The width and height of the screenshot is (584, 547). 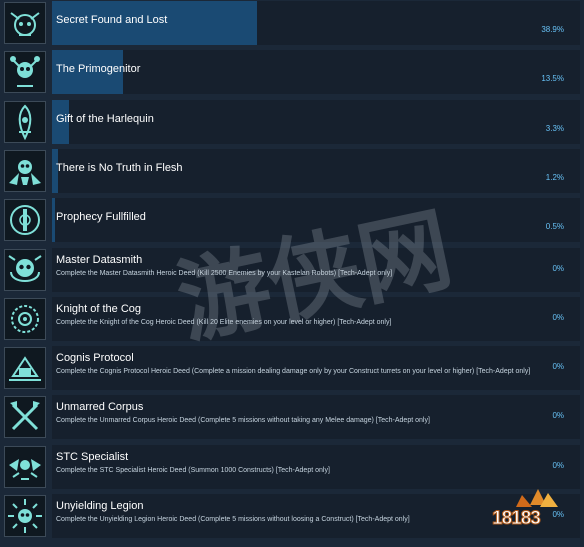 What do you see at coordinates (25, 72) in the screenshot?
I see `skull-mace-icon` at bounding box center [25, 72].